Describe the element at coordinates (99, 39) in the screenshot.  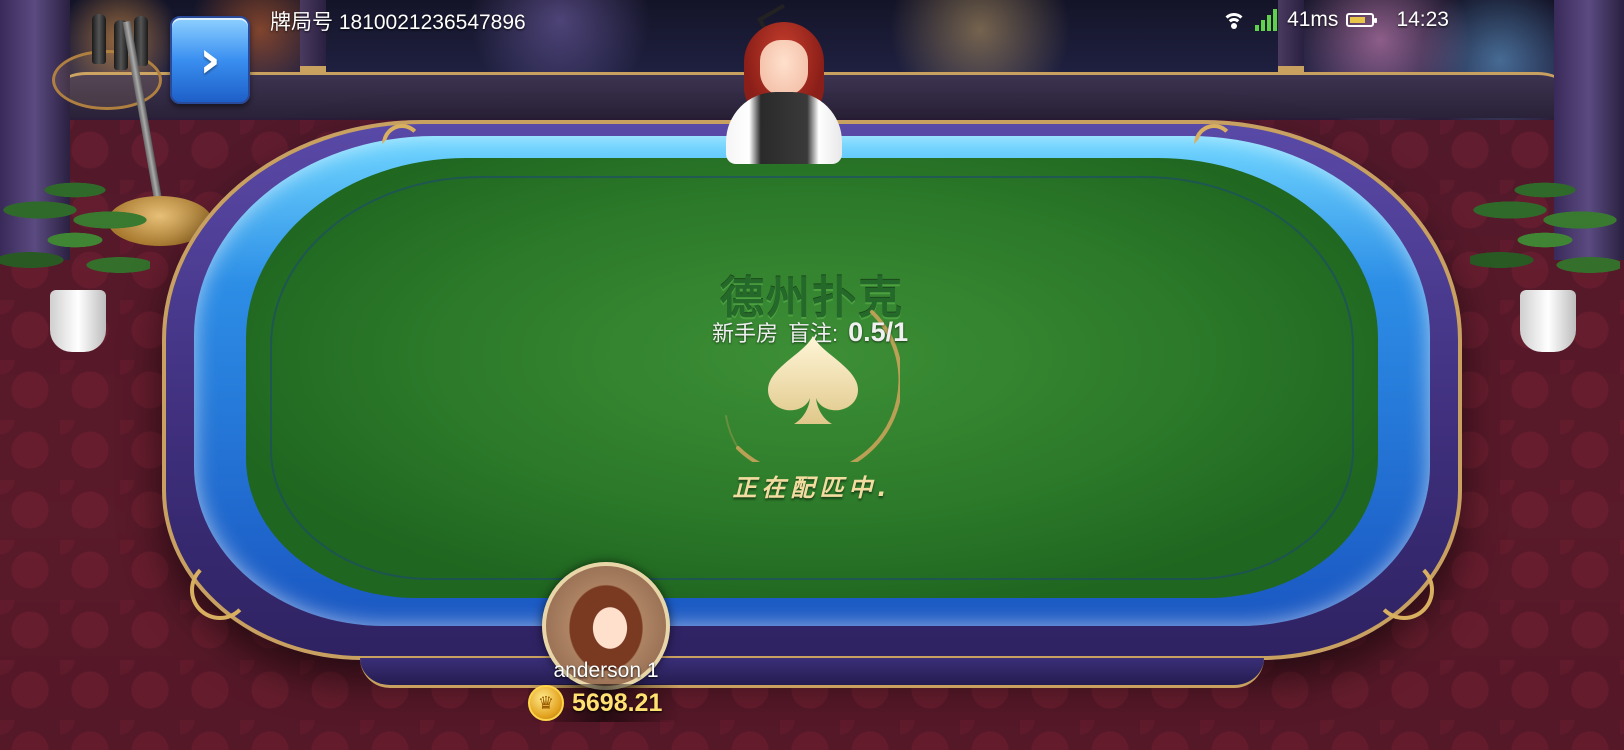
I see `wine-bottle` at that location.